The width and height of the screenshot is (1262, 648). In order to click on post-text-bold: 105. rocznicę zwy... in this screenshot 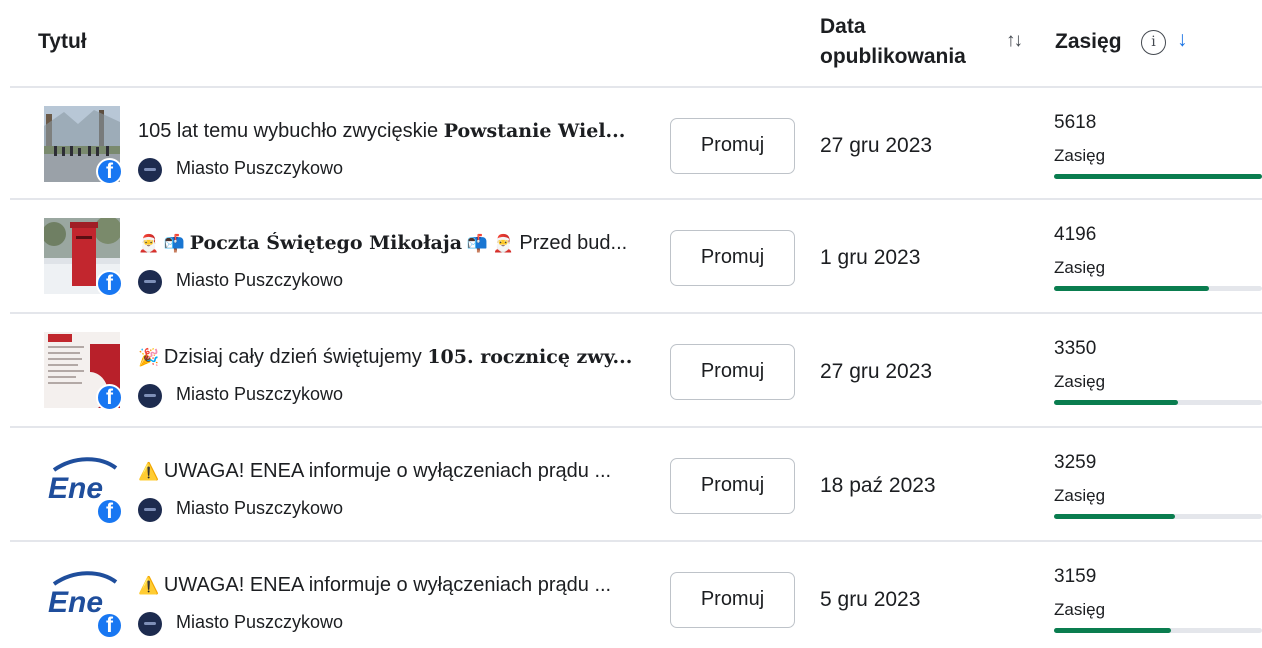, I will do `click(530, 357)`.